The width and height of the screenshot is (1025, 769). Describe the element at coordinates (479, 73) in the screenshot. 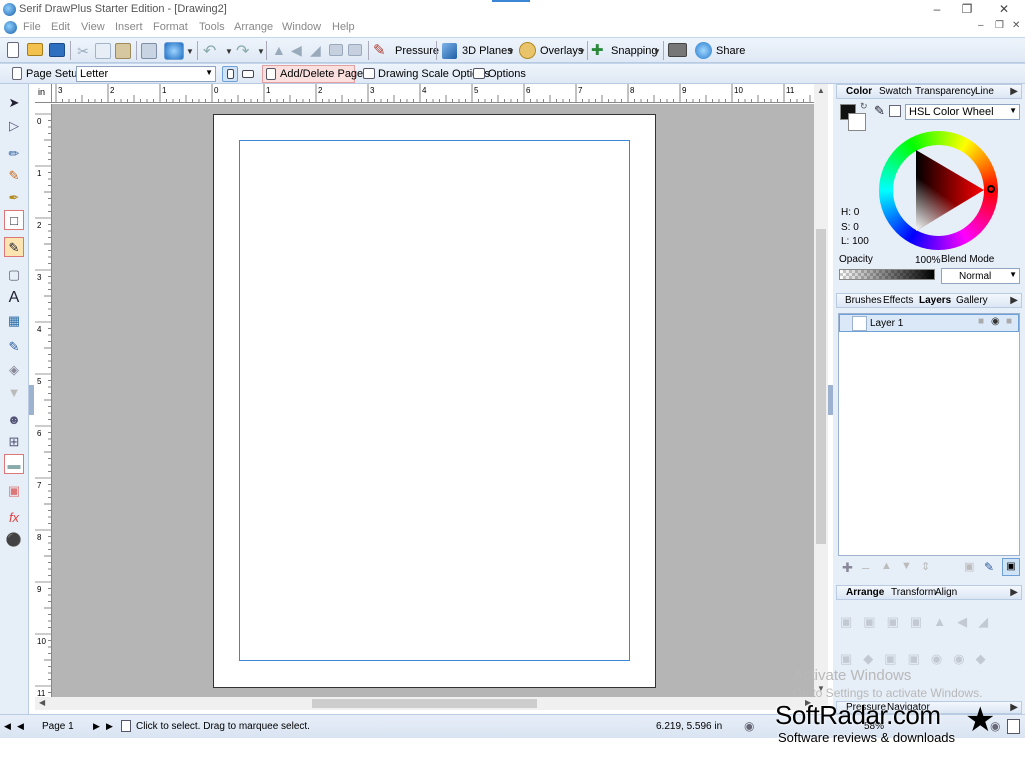

I see `options-icon` at that location.